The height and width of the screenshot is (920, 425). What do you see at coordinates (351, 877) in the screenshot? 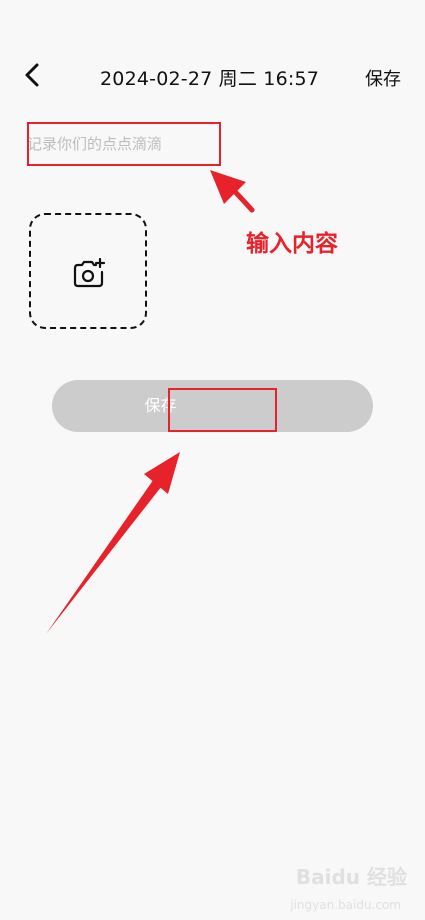
I see `watermark: Baidu 经验` at bounding box center [351, 877].